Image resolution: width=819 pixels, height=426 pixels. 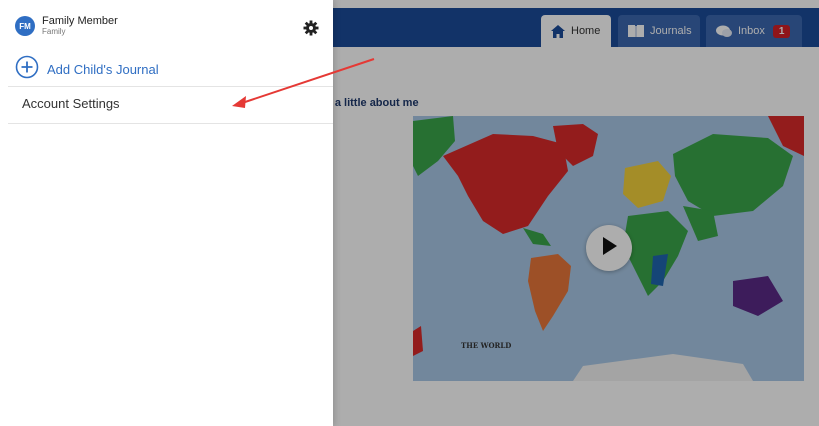 I want to click on user-profile: FM Family Member Family, so click(x=66, y=26).